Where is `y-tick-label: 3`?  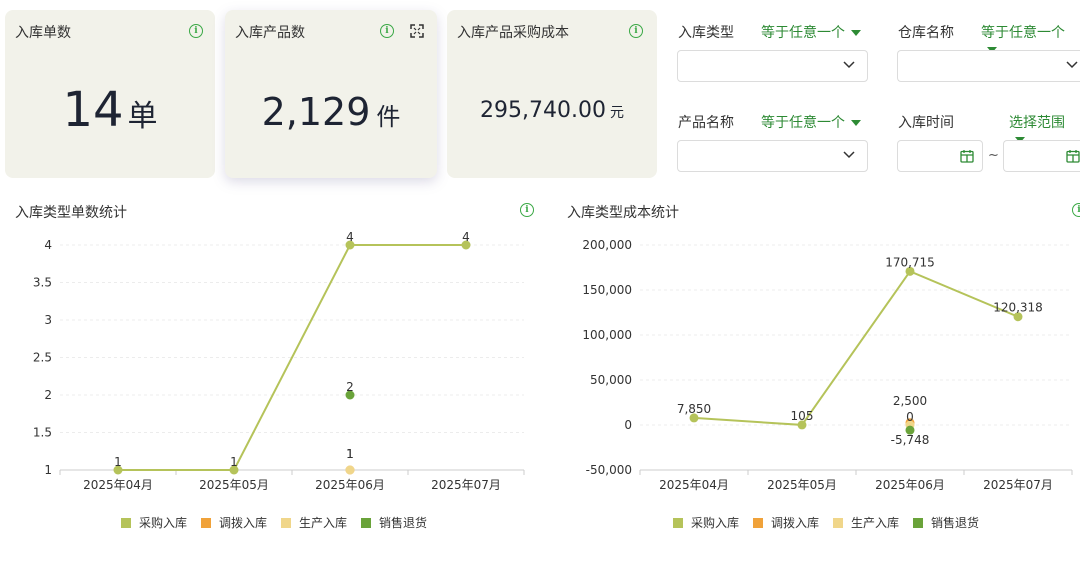 y-tick-label: 3 is located at coordinates (48, 320).